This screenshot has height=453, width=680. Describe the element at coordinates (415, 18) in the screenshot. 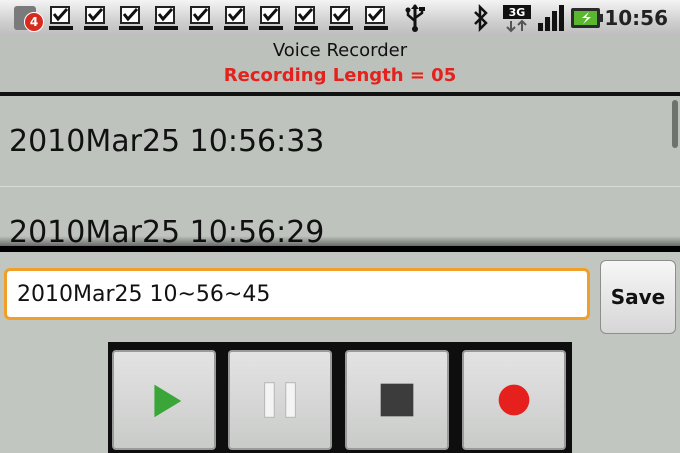

I see `usb-icon` at that location.